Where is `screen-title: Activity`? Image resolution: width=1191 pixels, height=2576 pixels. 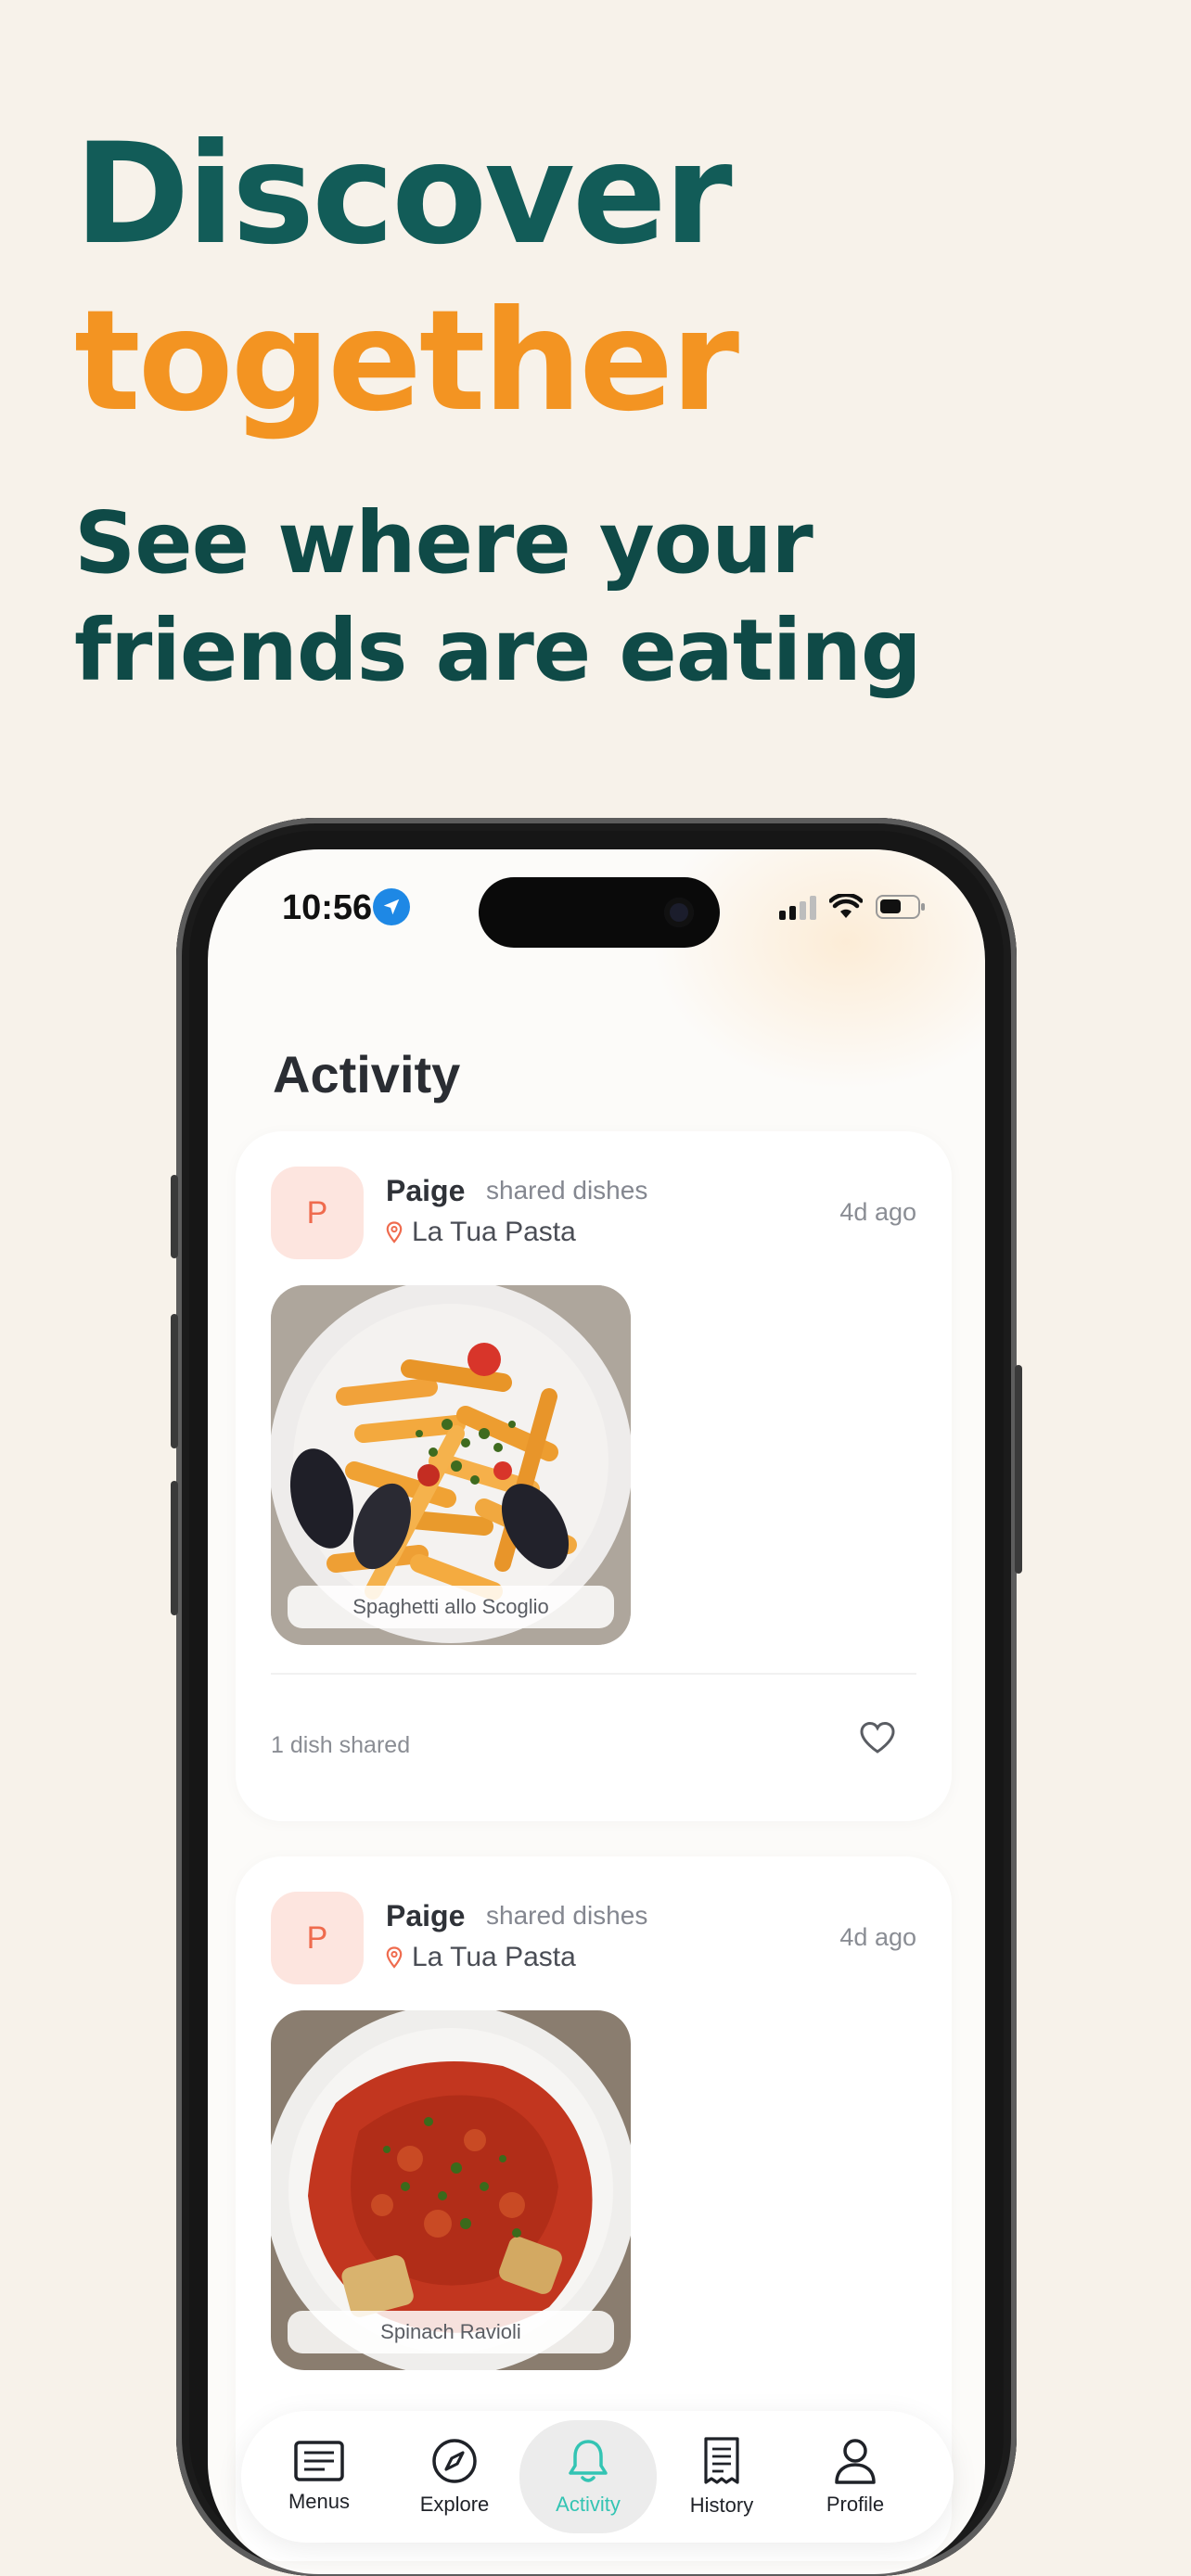 screen-title: Activity is located at coordinates (367, 1074).